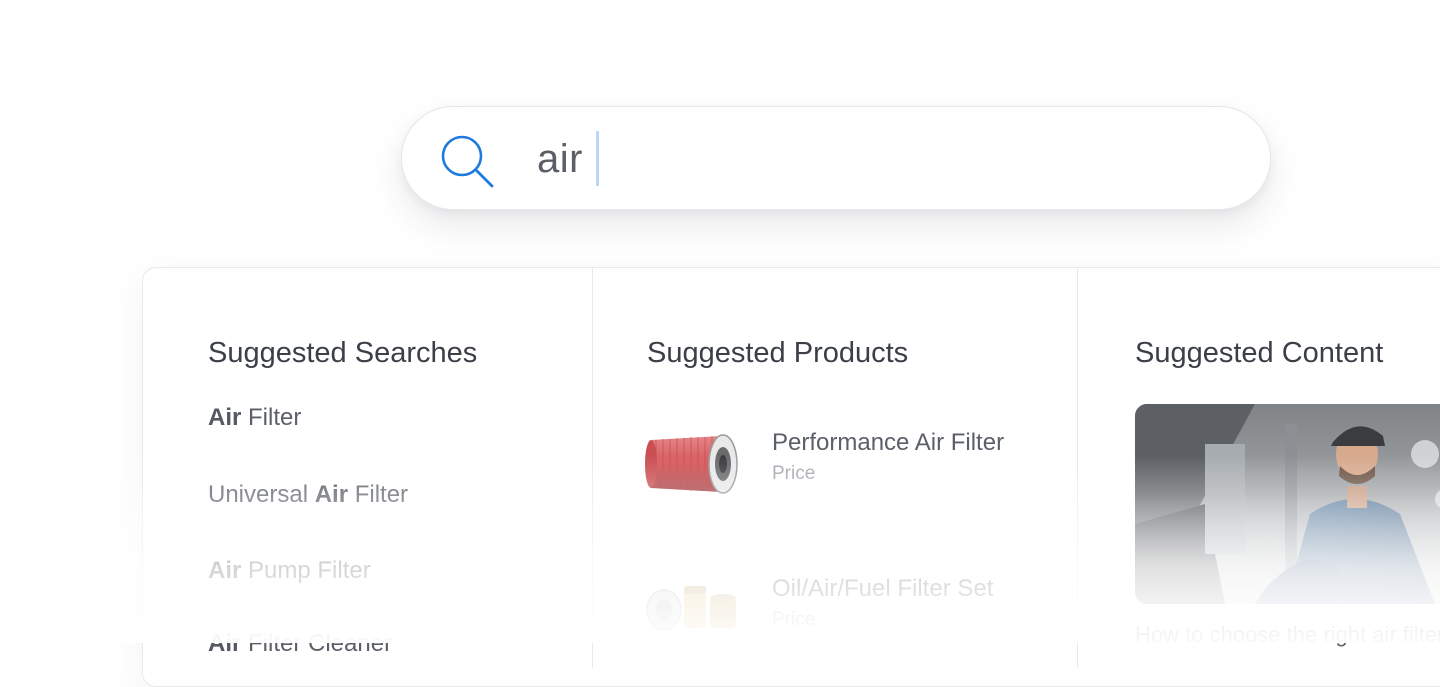  I want to click on content-video-thumbnail, so click(1287, 504).